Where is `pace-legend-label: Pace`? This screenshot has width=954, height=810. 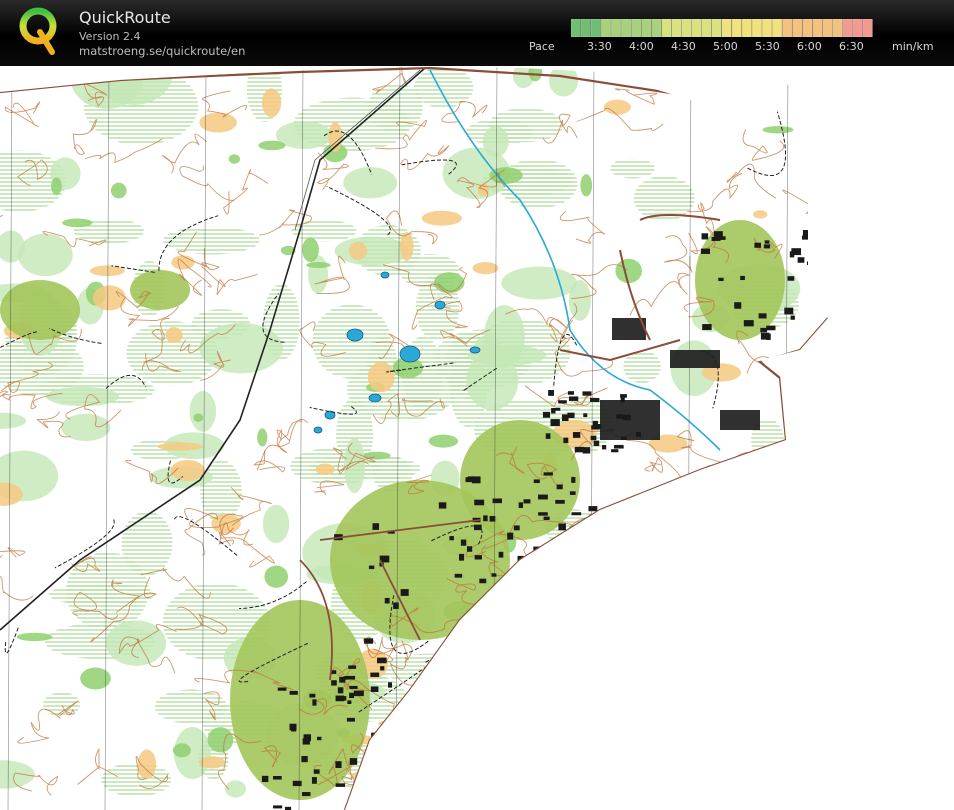 pace-legend-label: Pace is located at coordinates (542, 46).